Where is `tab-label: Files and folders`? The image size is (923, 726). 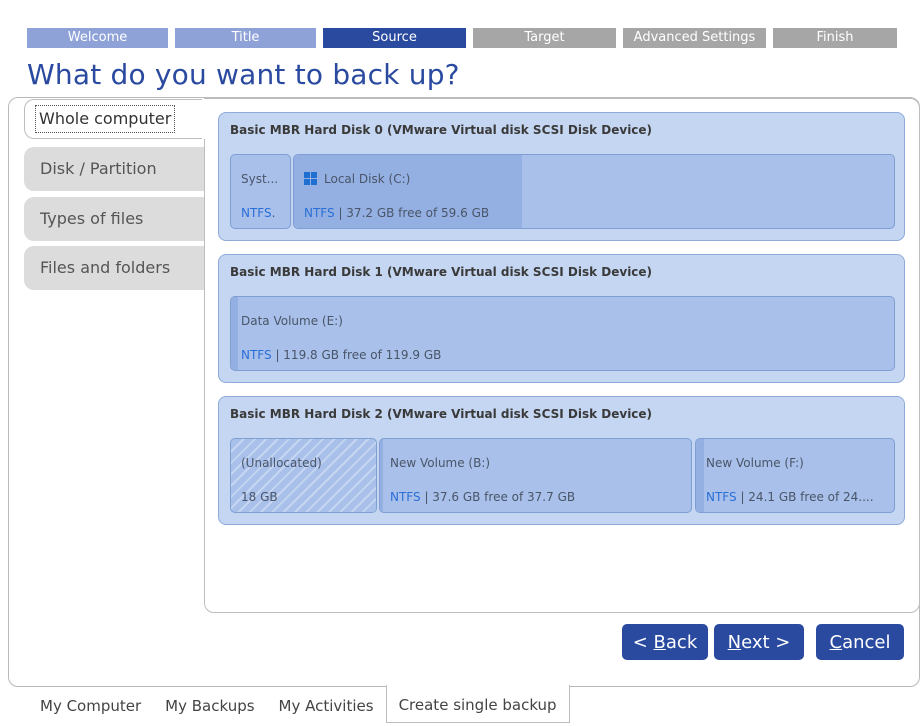
tab-label: Files and folders is located at coordinates (105, 267).